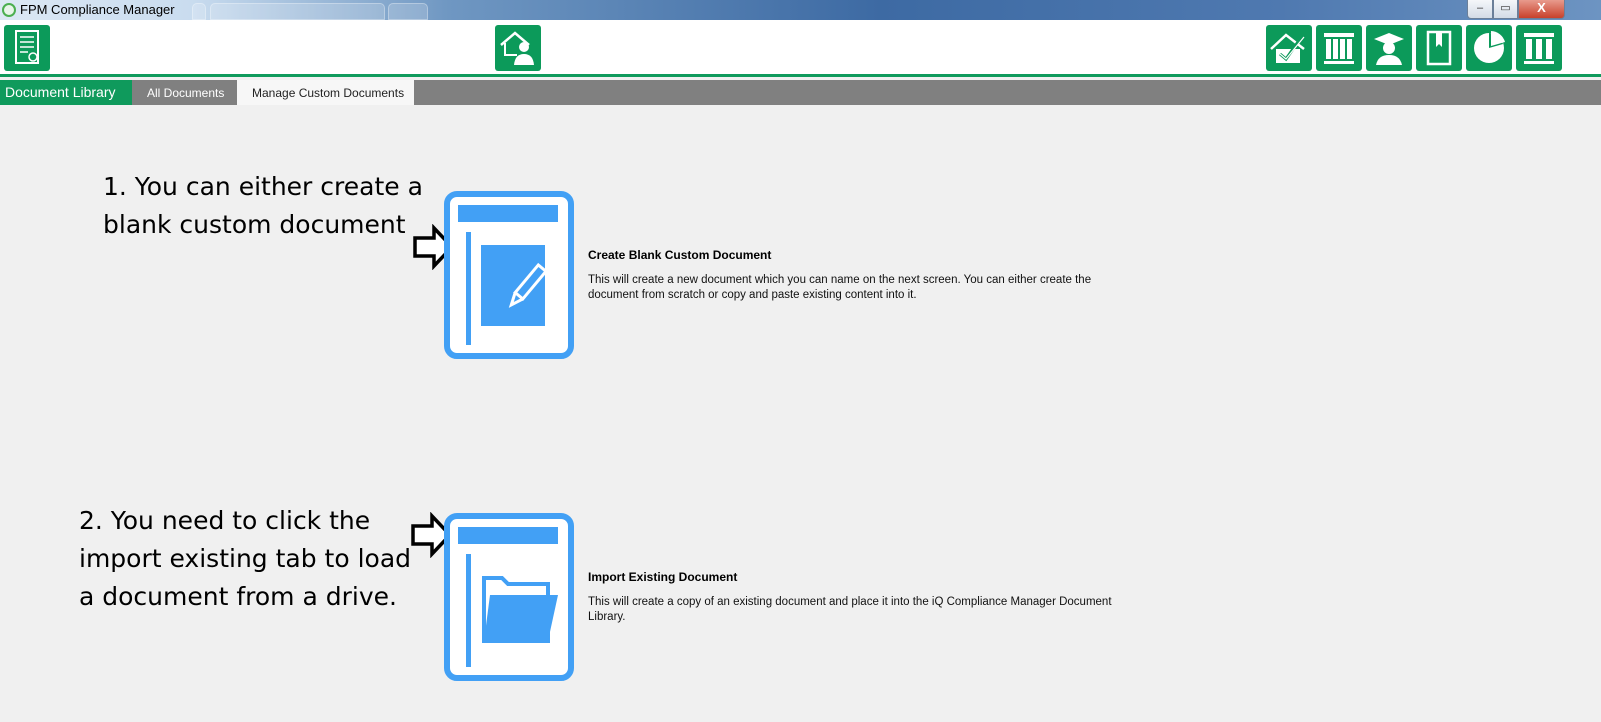 Image resolution: width=1601 pixels, height=722 pixels. I want to click on tab-all-documents: All Documents, so click(184, 92).